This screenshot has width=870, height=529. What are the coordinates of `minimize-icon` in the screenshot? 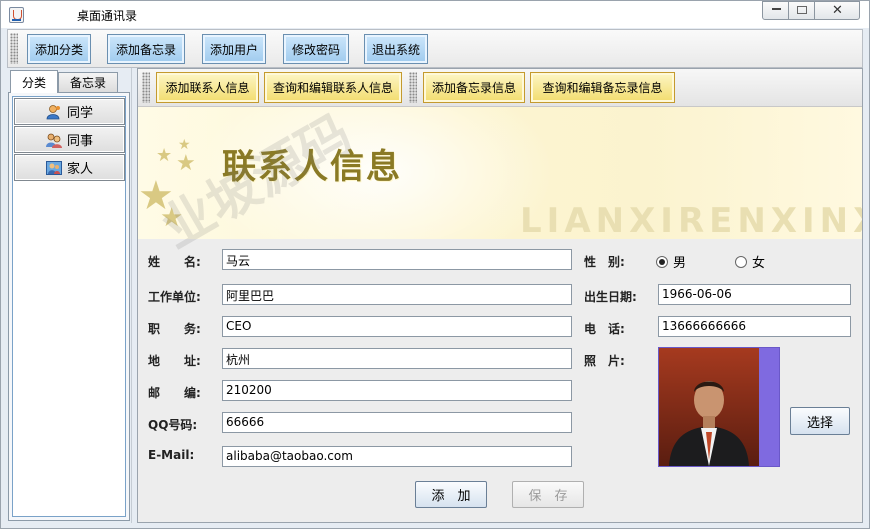 It's located at (776, 9).